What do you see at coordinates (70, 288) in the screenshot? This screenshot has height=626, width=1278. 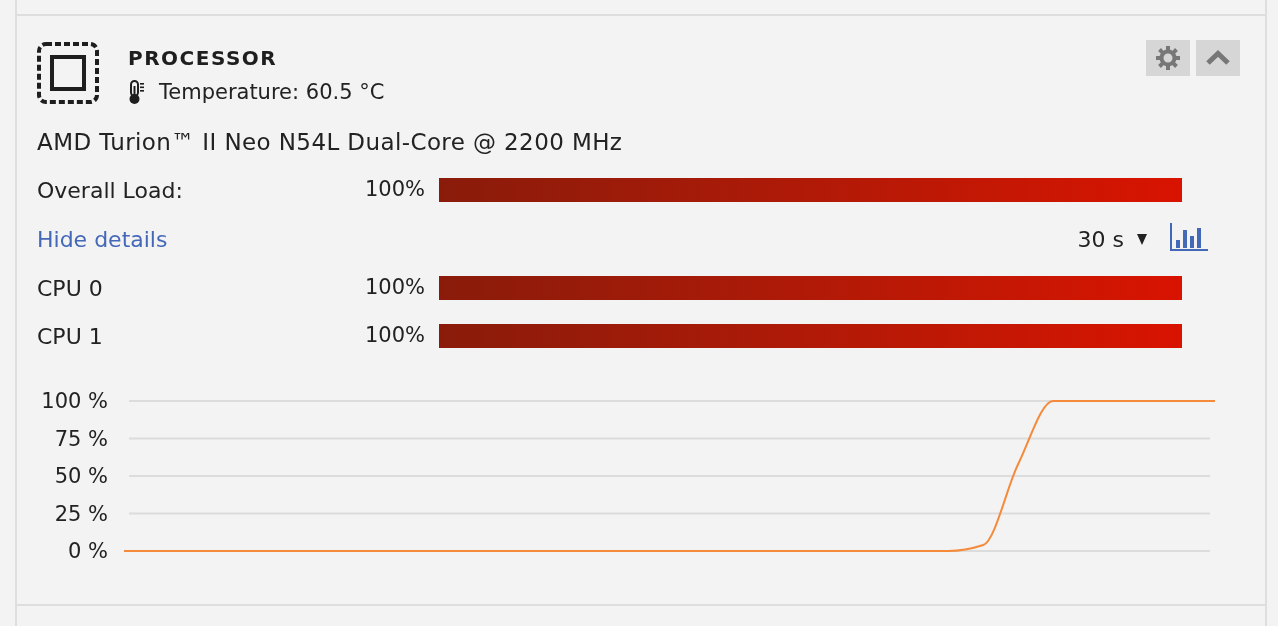 I see `core-label: CPU 0` at bounding box center [70, 288].